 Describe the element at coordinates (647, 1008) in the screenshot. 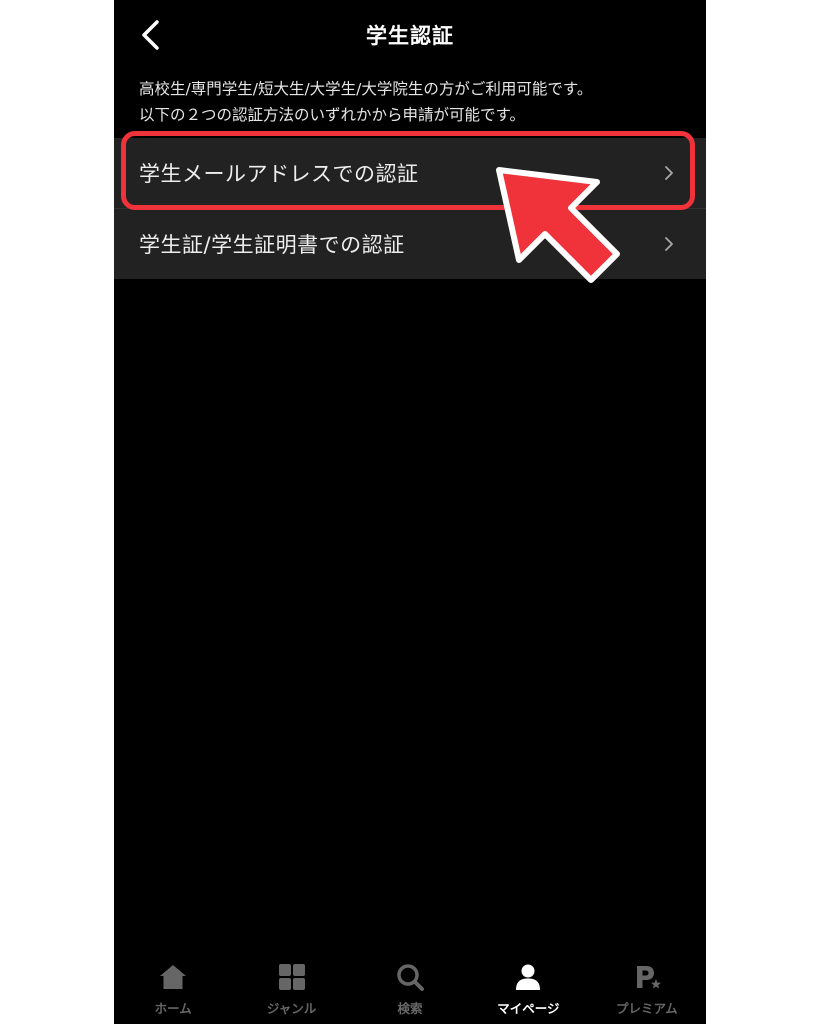

I see `tab-label: プレミアム` at that location.